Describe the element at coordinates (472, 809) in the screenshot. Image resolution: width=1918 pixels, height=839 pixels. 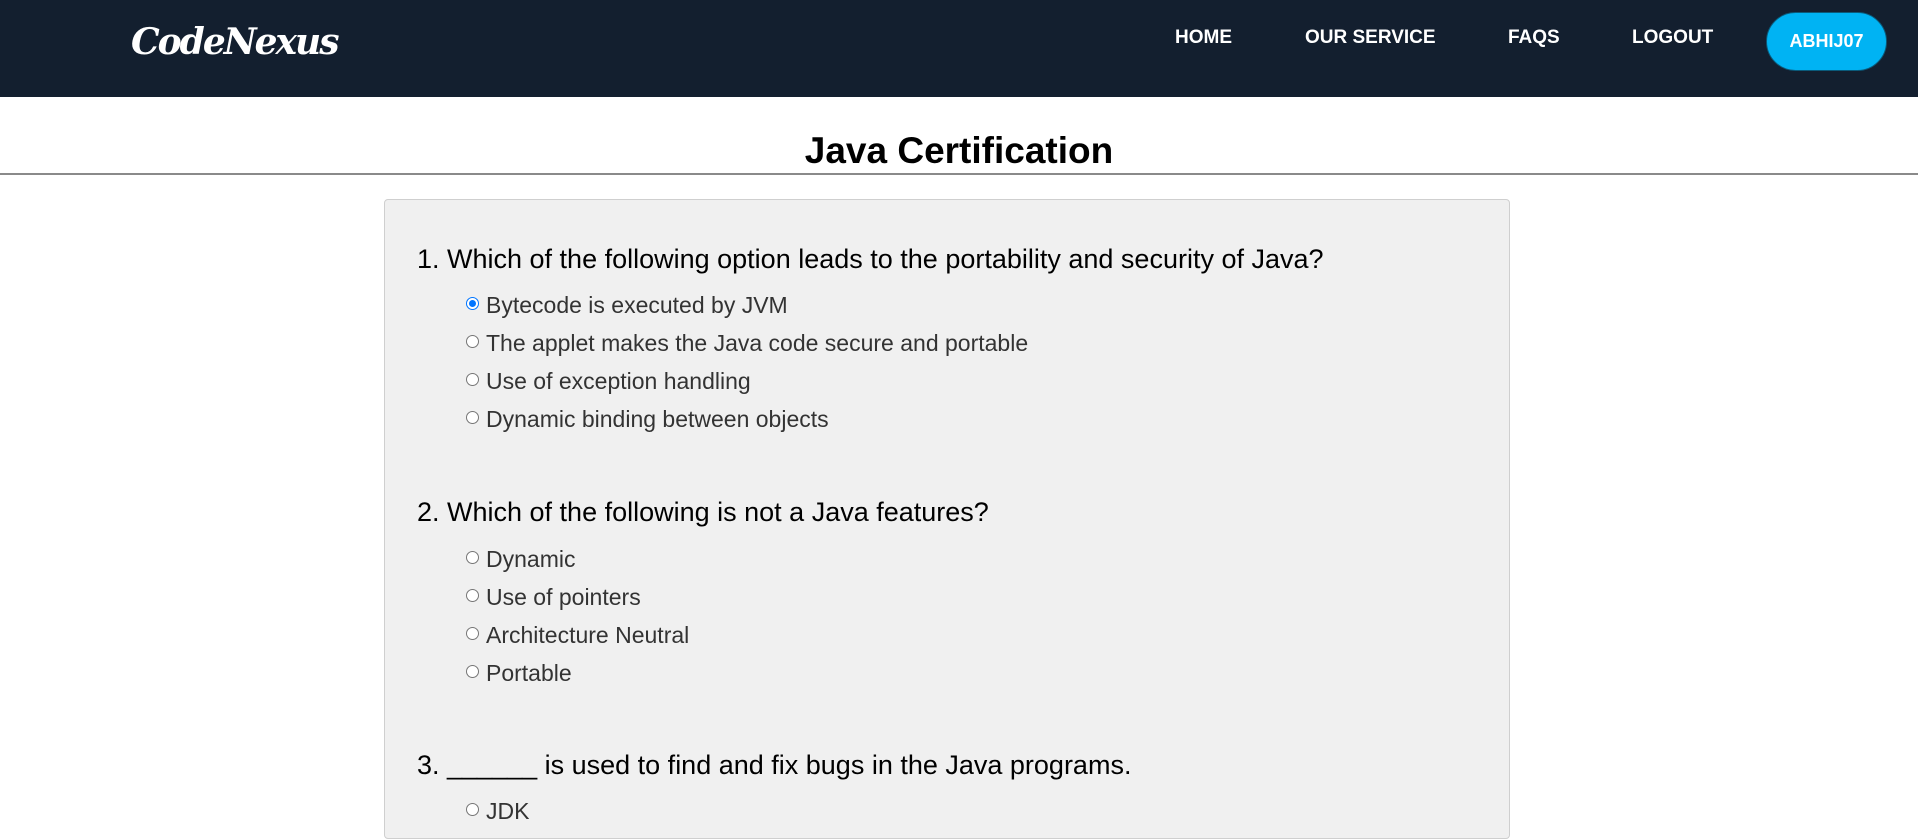
I see `q3-option-1-radio` at that location.